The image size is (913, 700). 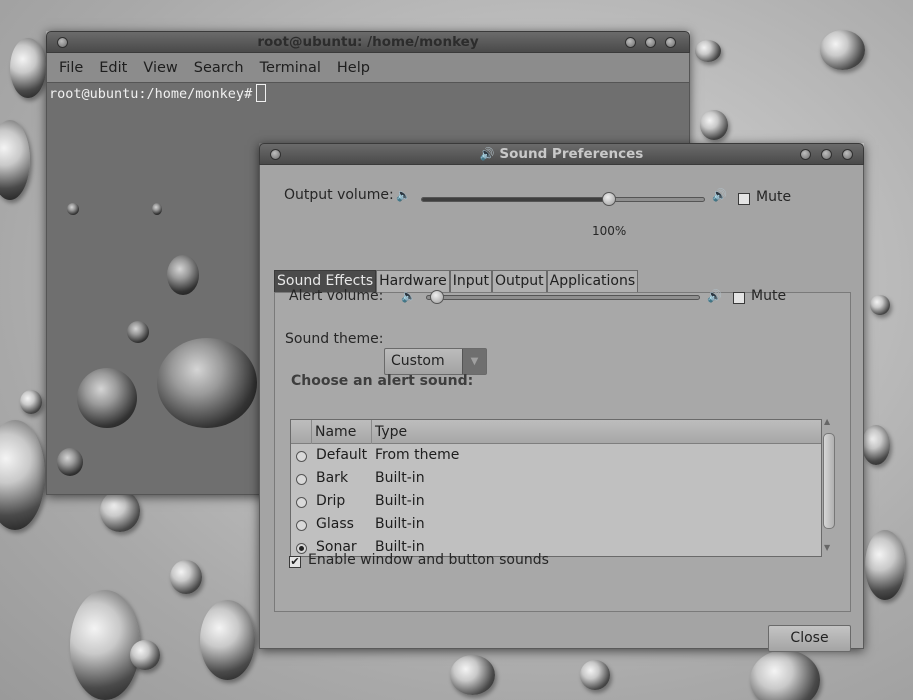 What do you see at coordinates (113, 68) in the screenshot?
I see `menu-edit: Edit` at bounding box center [113, 68].